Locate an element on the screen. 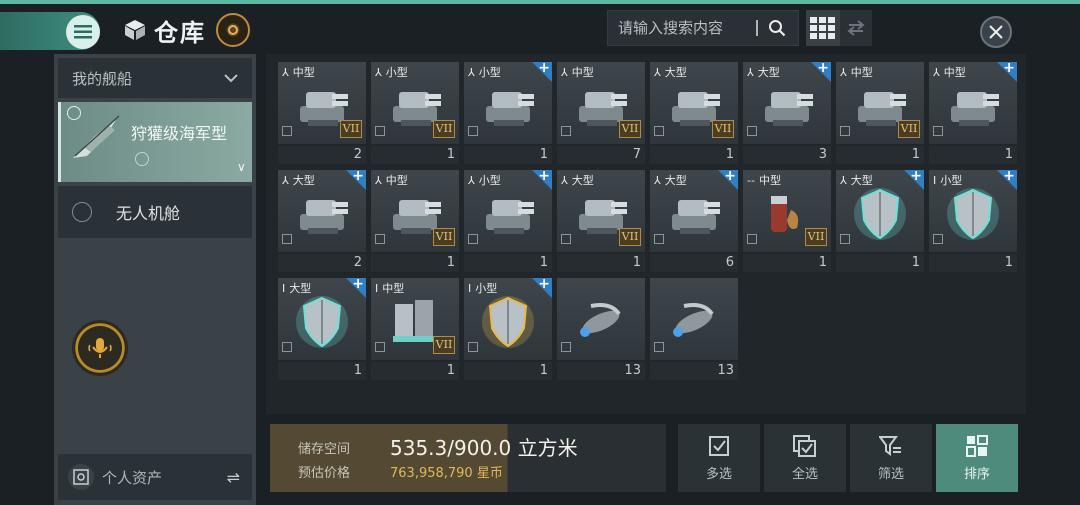 The image size is (1080, 505). item-tile: I 小型 + is located at coordinates (508, 319).